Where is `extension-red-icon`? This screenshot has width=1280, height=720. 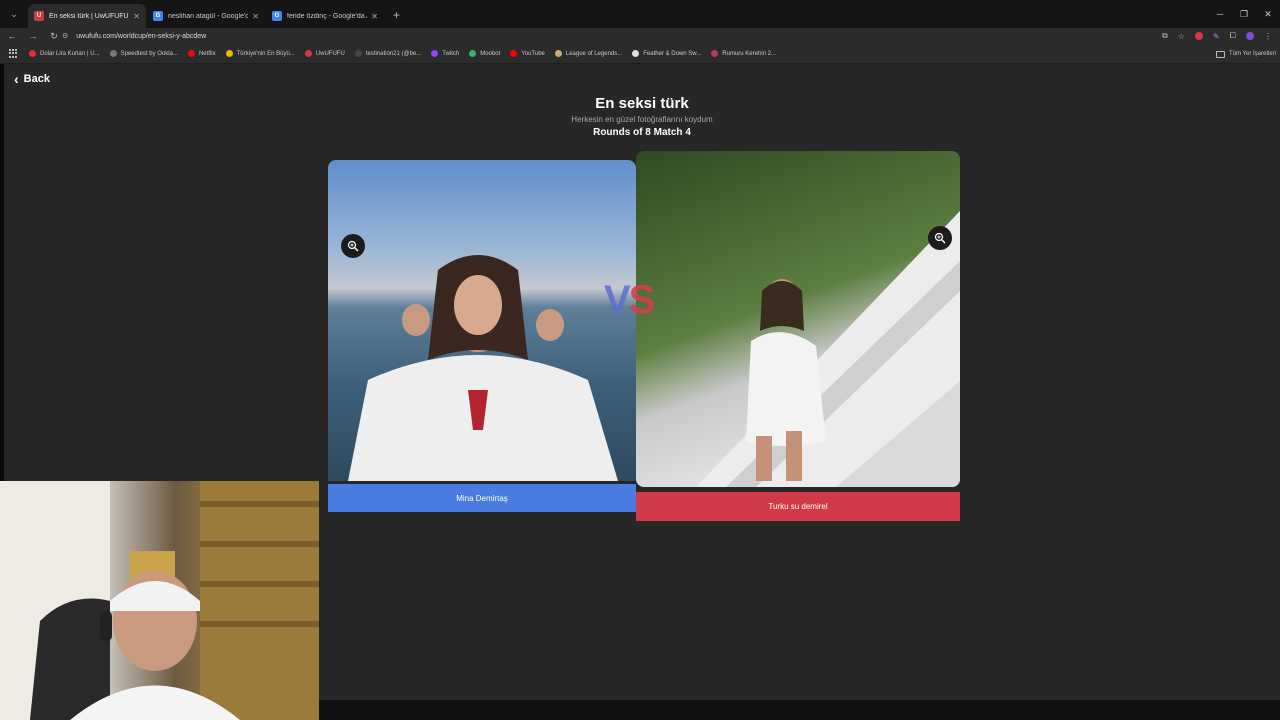
extension-red-icon is located at coordinates (1198, 36).